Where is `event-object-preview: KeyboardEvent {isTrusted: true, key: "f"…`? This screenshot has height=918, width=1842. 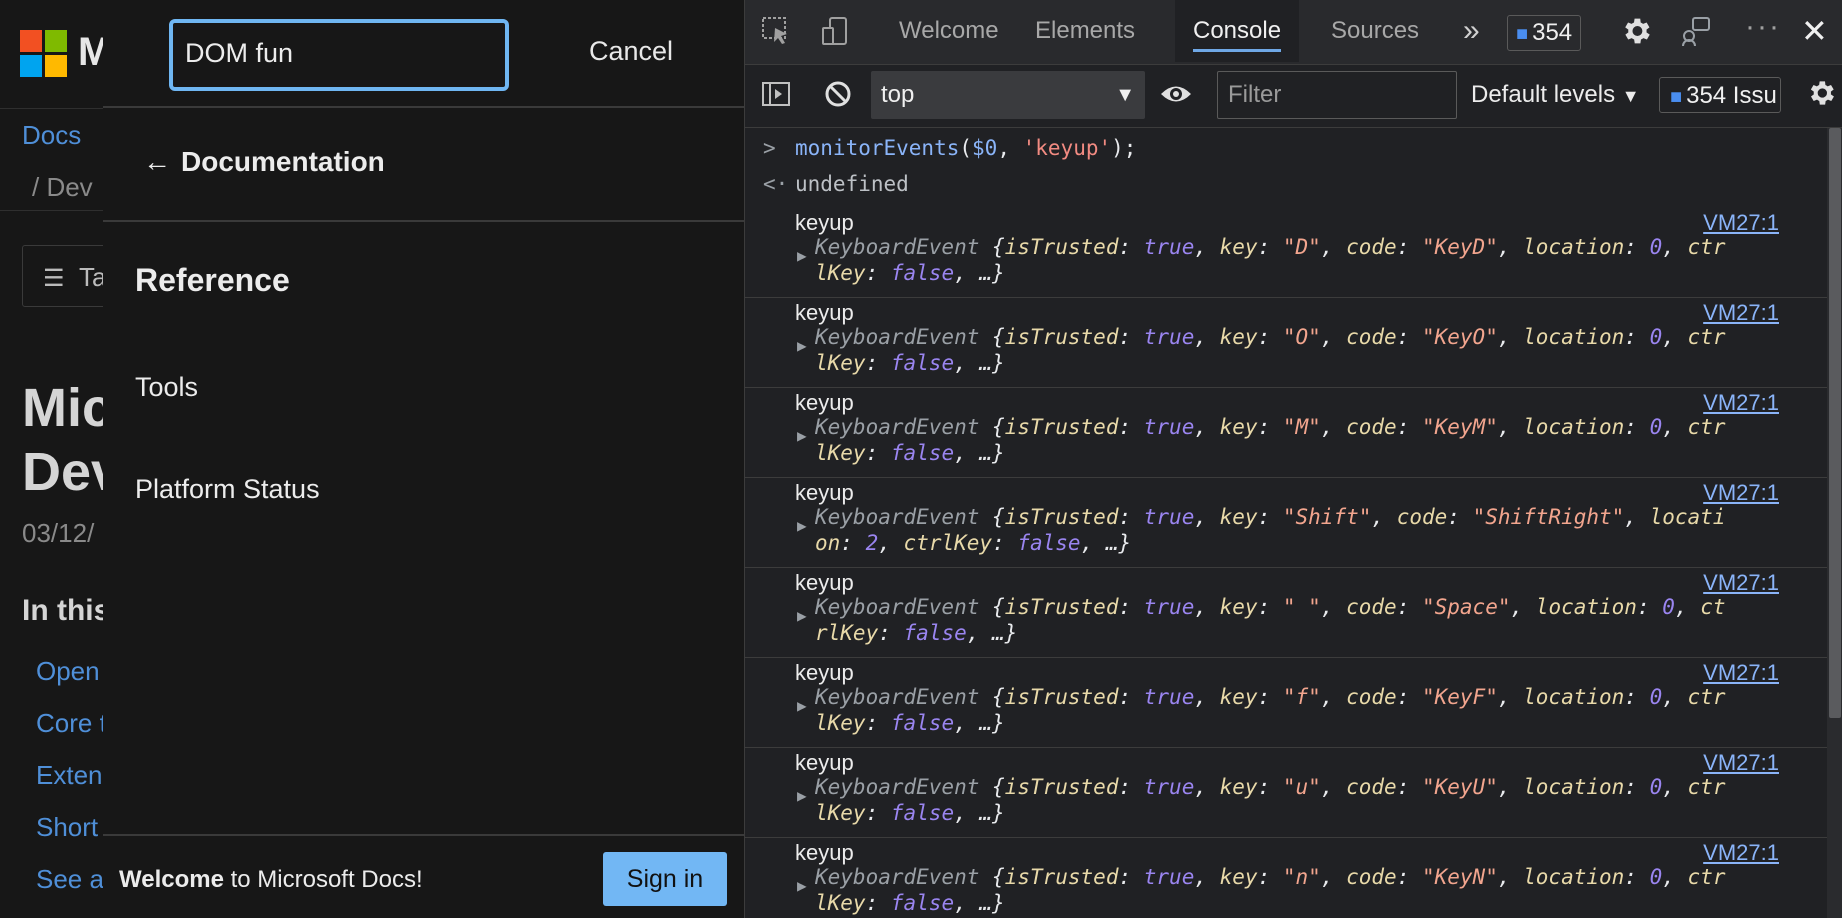 event-object-preview: KeyboardEvent {isTrusted: true, key: "f"… is located at coordinates (1296, 710).